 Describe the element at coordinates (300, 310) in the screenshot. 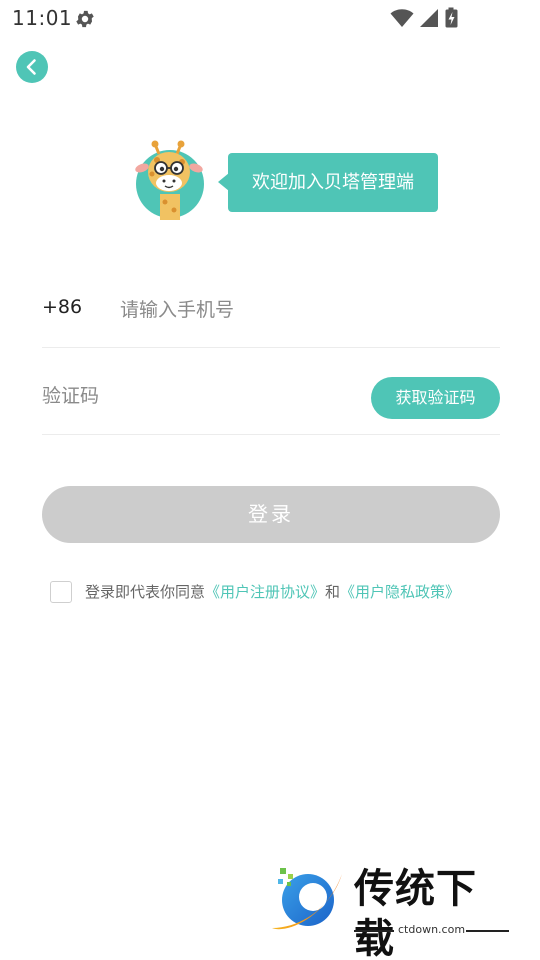

I see `phone-input` at that location.